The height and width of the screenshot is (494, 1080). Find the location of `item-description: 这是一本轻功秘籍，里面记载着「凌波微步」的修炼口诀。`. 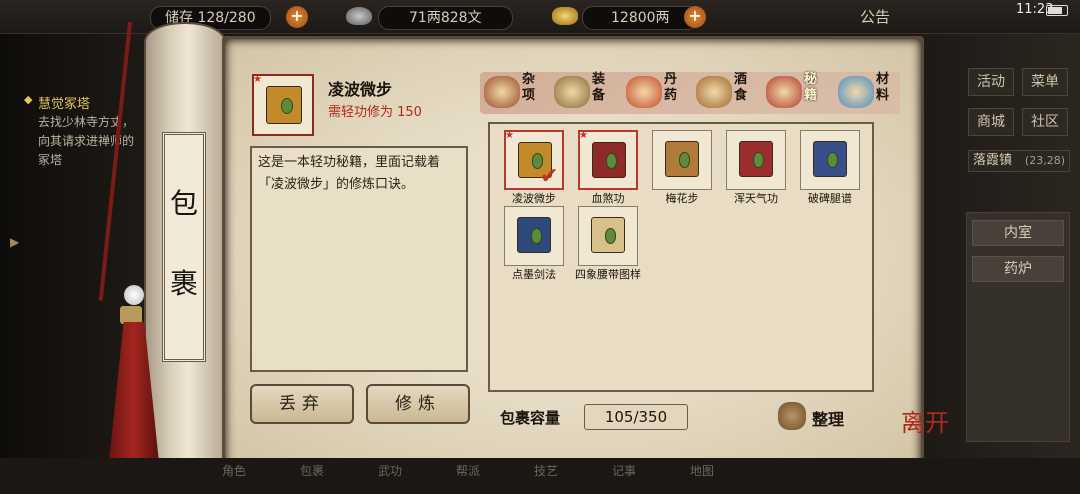

item-description: 这是一本轻功秘籍，里面记载着「凌波微步」的修炼口诀。 is located at coordinates (349, 173).